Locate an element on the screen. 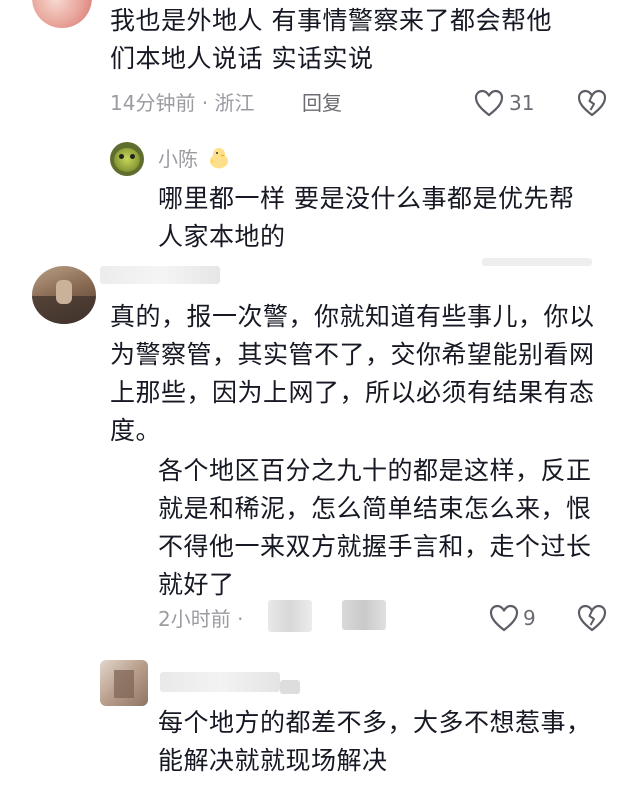 This screenshot has width=640, height=786. blurred-reply-button is located at coordinates (364, 615).